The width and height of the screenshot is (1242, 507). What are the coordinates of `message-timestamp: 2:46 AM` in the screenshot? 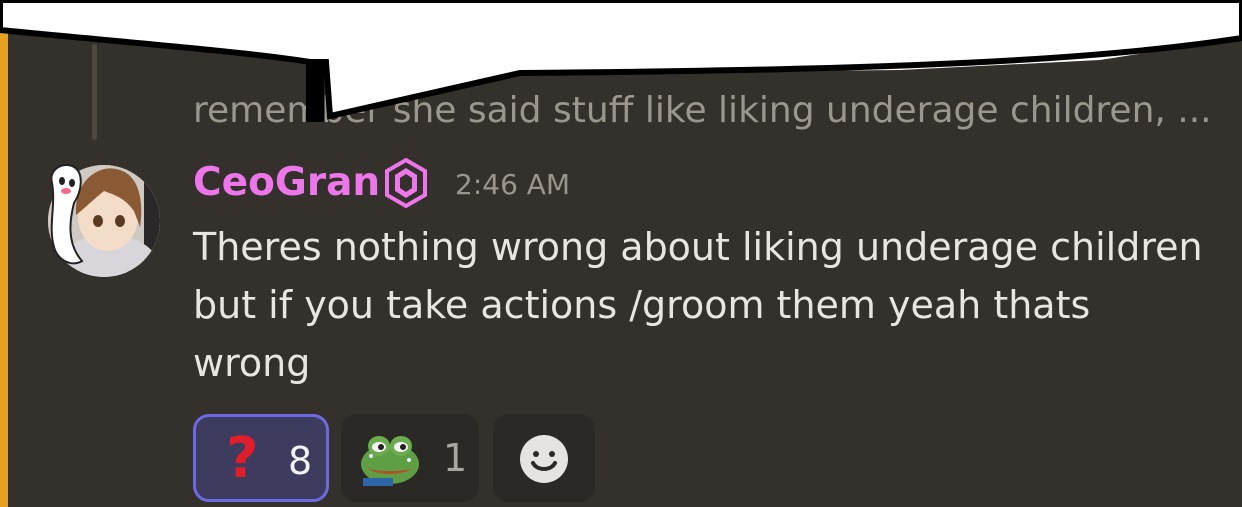 It's located at (513, 184).